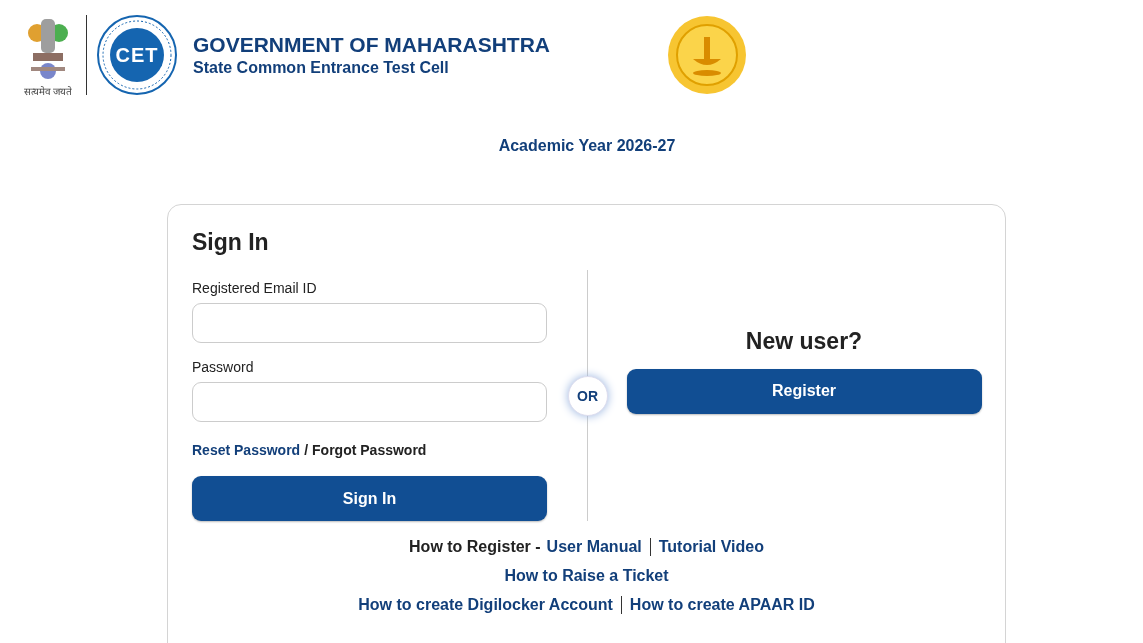 This screenshot has width=1143, height=643. I want to click on seal-icon, so click(707, 55).